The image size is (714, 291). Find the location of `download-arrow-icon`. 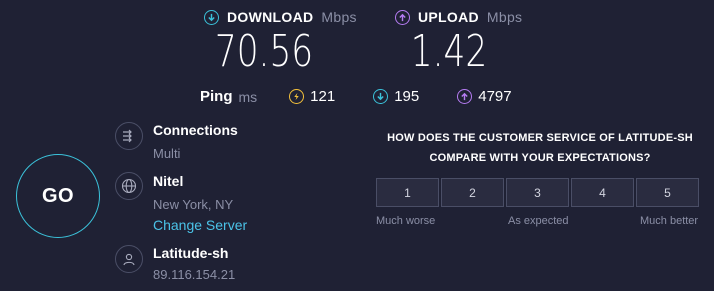

download-arrow-icon is located at coordinates (211, 17).